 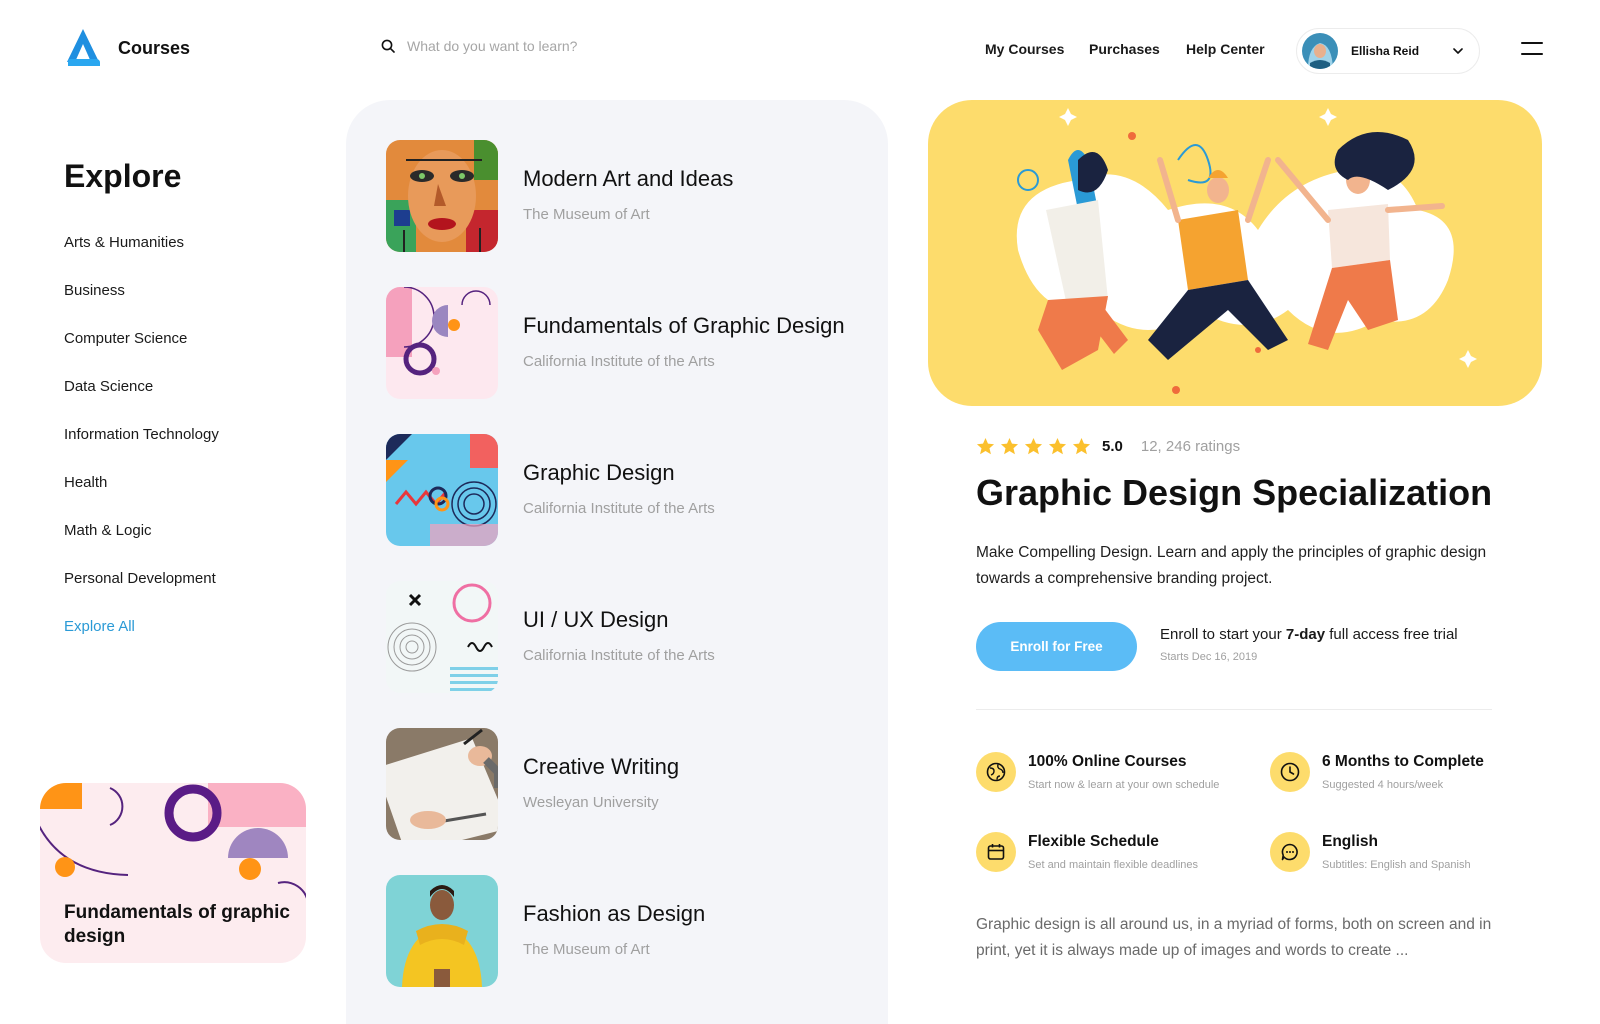 What do you see at coordinates (1107, 761) in the screenshot?
I see `feature-title: 100% Online Courses` at bounding box center [1107, 761].